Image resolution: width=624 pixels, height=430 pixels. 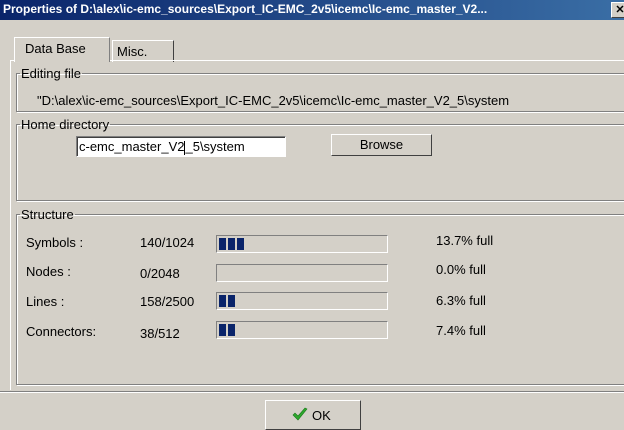 What do you see at coordinates (160, 273) in the screenshot?
I see `nodes-count: 0/2048` at bounding box center [160, 273].